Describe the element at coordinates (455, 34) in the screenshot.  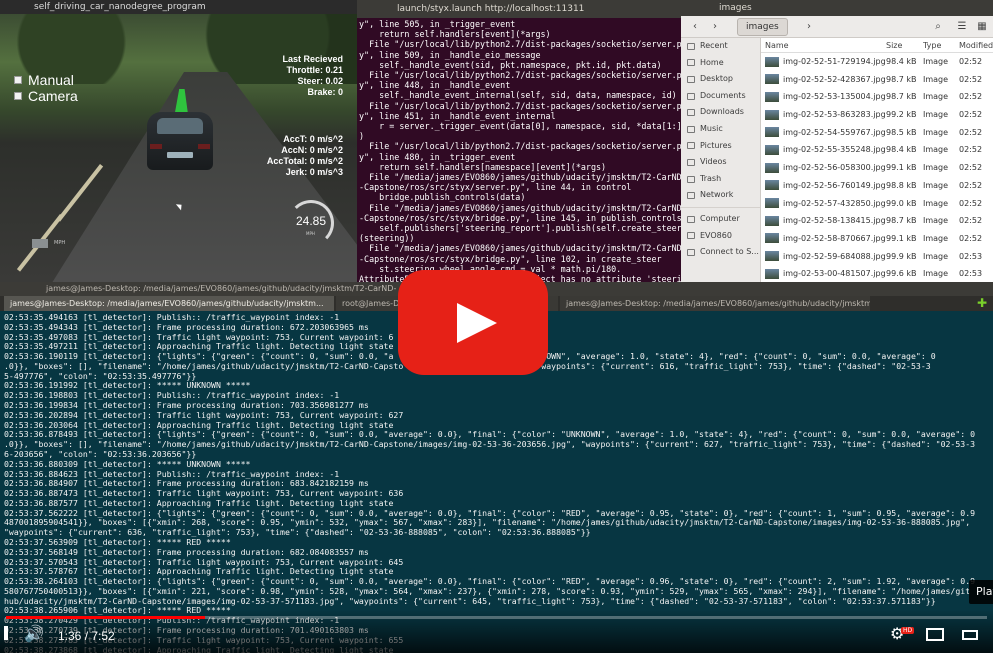
I see `terminal-line: return self.handlers[event](*args)` at that location.